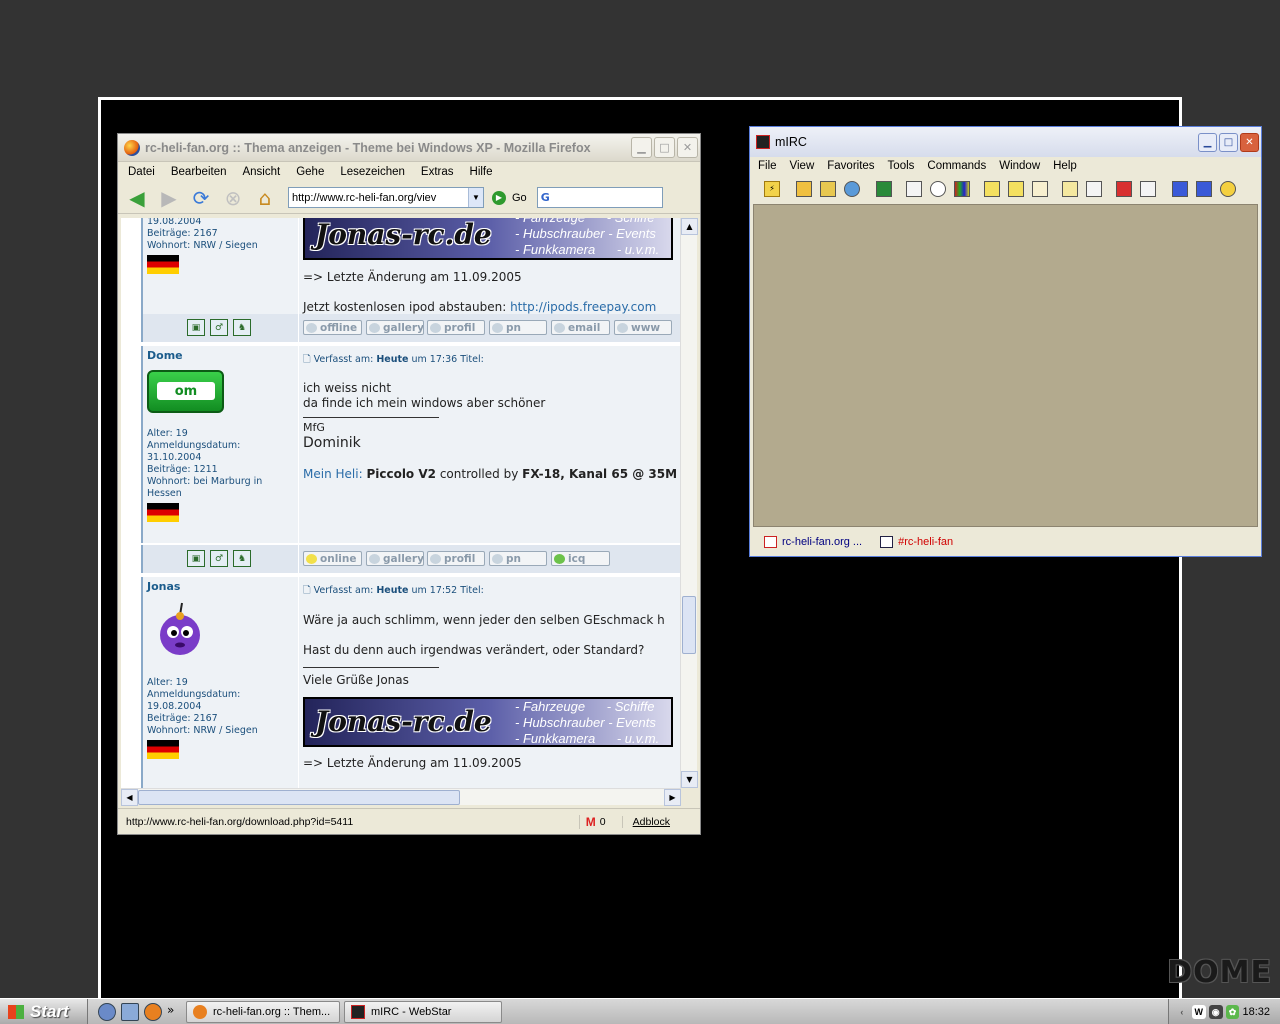 This screenshot has height=1024, width=1280. I want to click on mirc-switchbar: rc-heli-fan.org ... #rc-heli-fan, so click(860, 542).